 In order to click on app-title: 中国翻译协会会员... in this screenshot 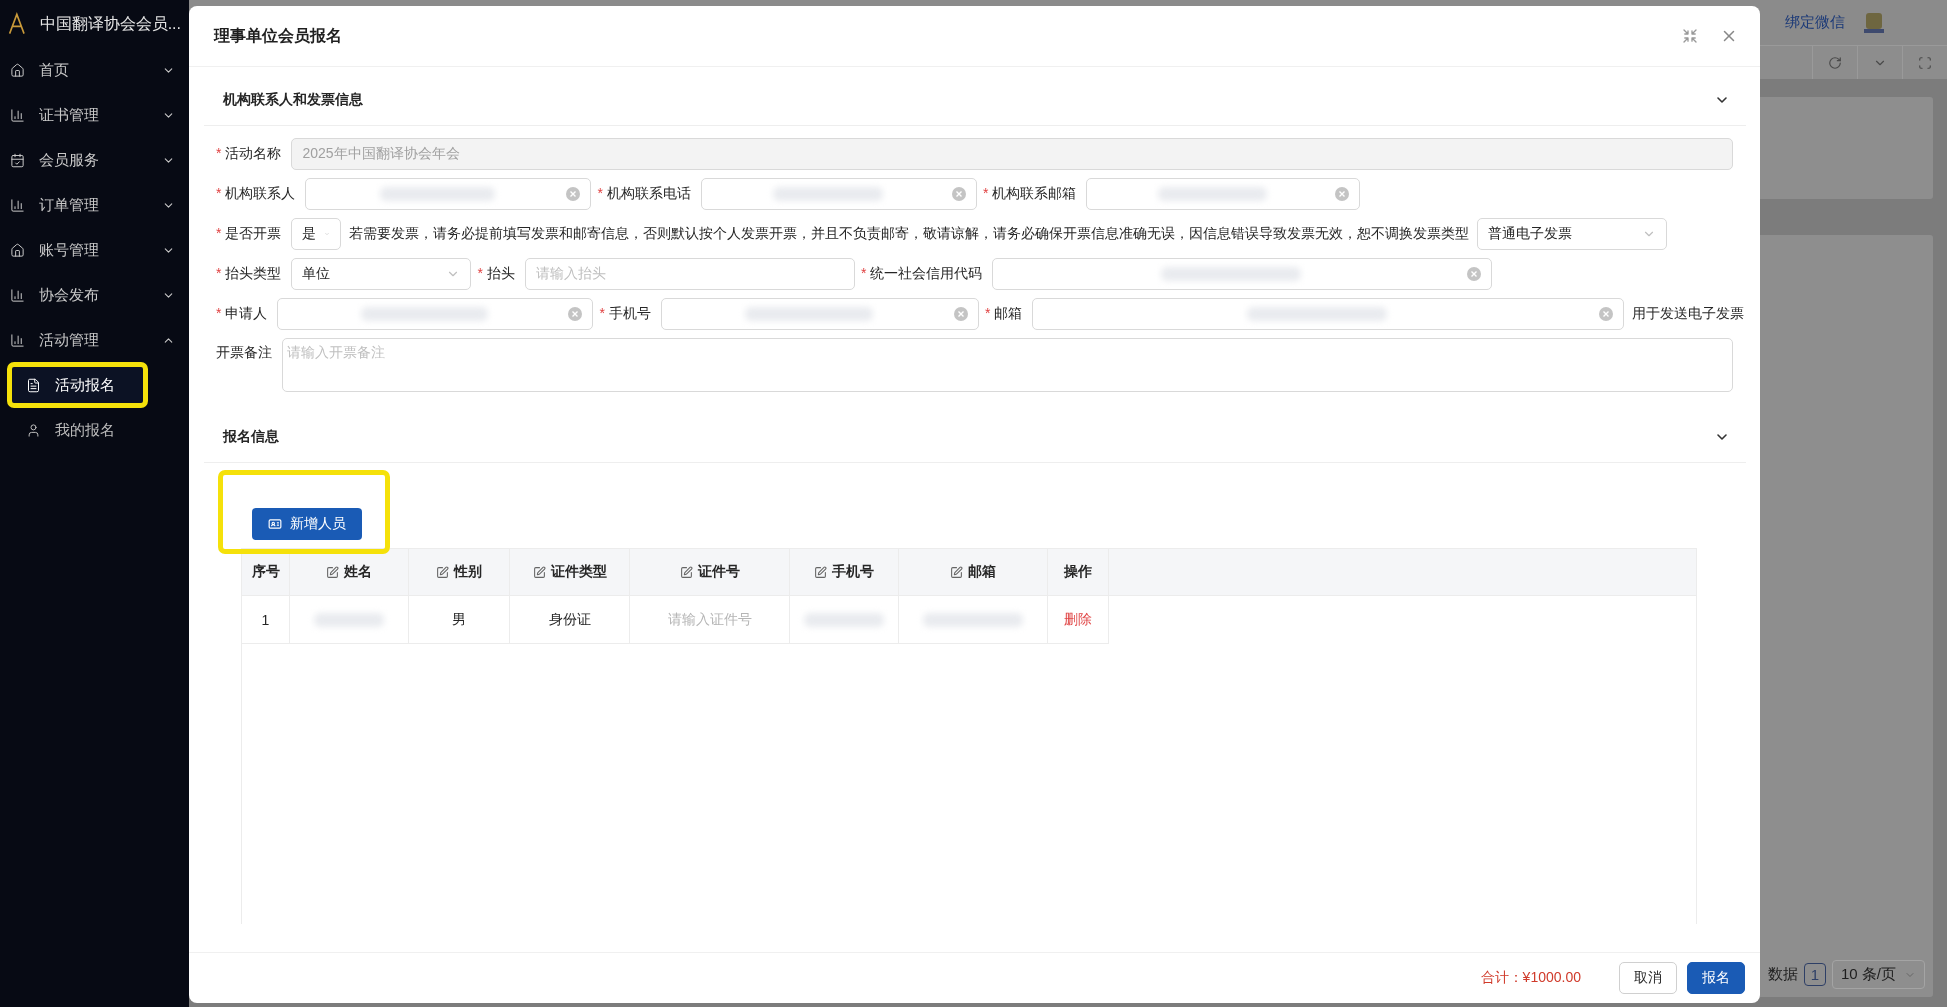, I will do `click(110, 23)`.